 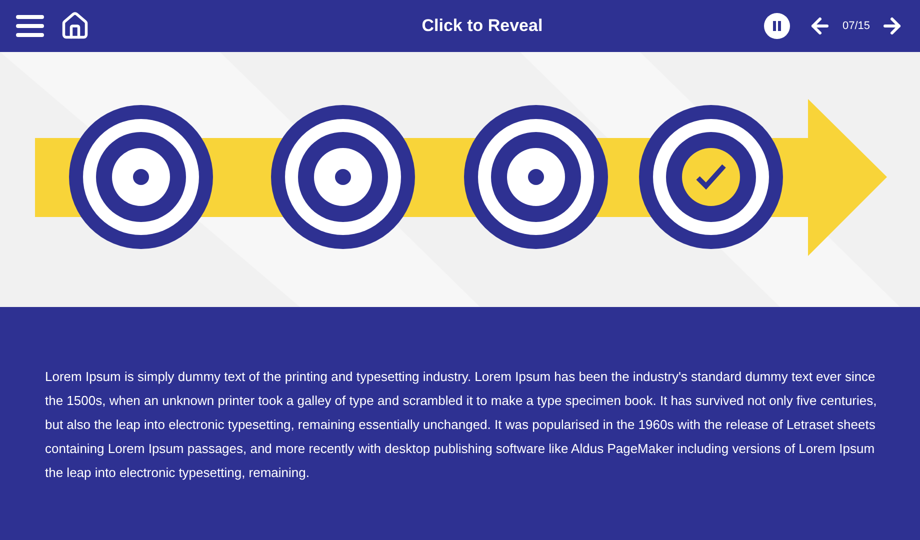 What do you see at coordinates (30, 26) in the screenshot?
I see `menu-icon` at bounding box center [30, 26].